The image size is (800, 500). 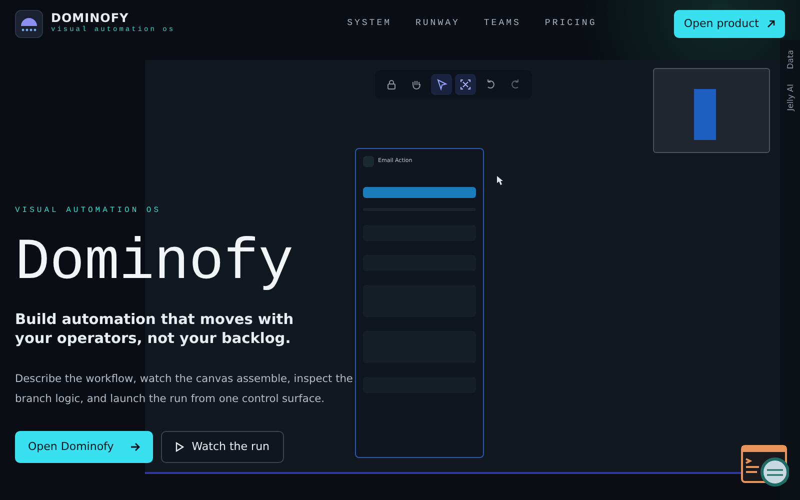 I want to click on nav-link: TEAMS, so click(x=502, y=24).